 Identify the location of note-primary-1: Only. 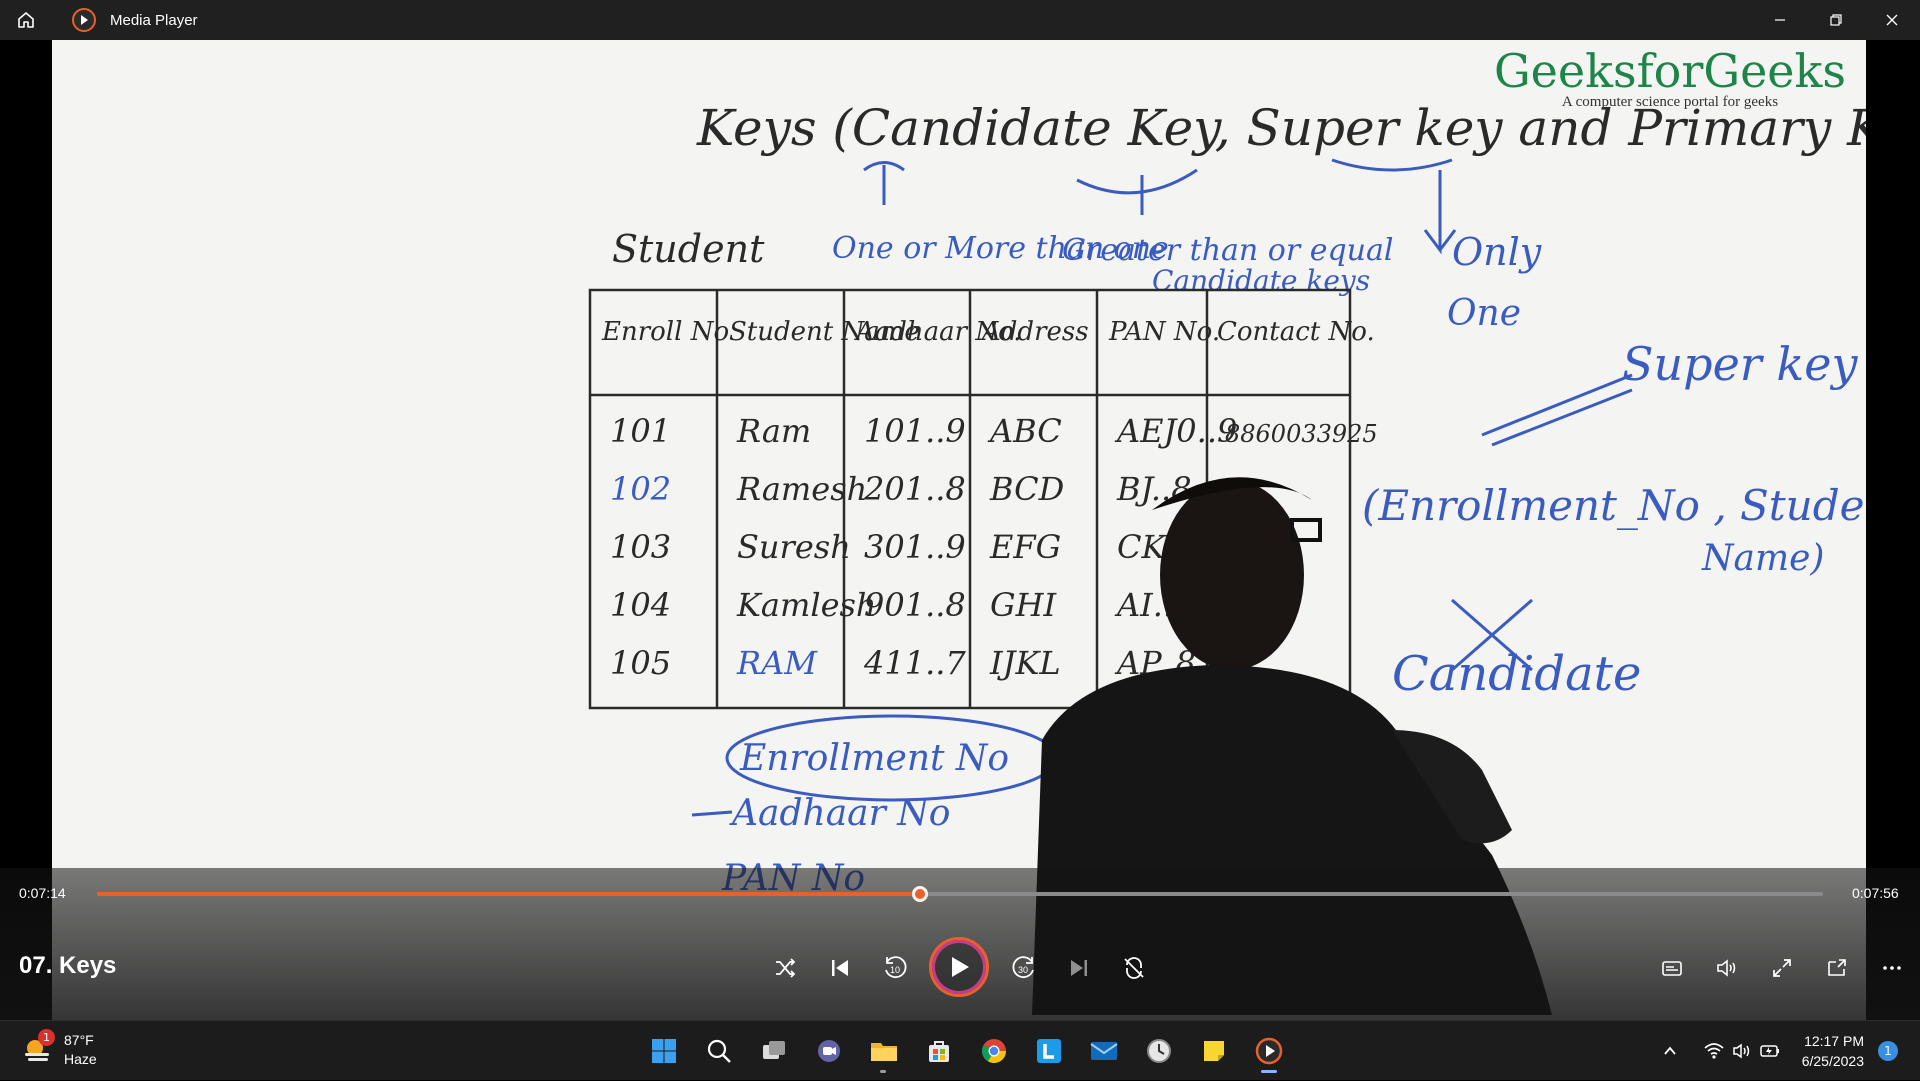
(1497, 252).